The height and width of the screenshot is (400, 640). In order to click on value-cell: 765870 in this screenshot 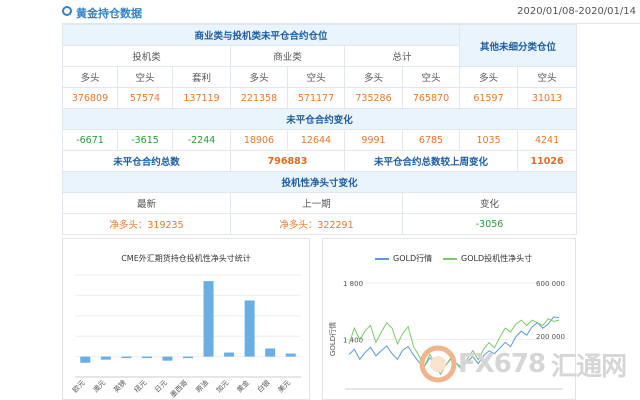, I will do `click(431, 98)`.